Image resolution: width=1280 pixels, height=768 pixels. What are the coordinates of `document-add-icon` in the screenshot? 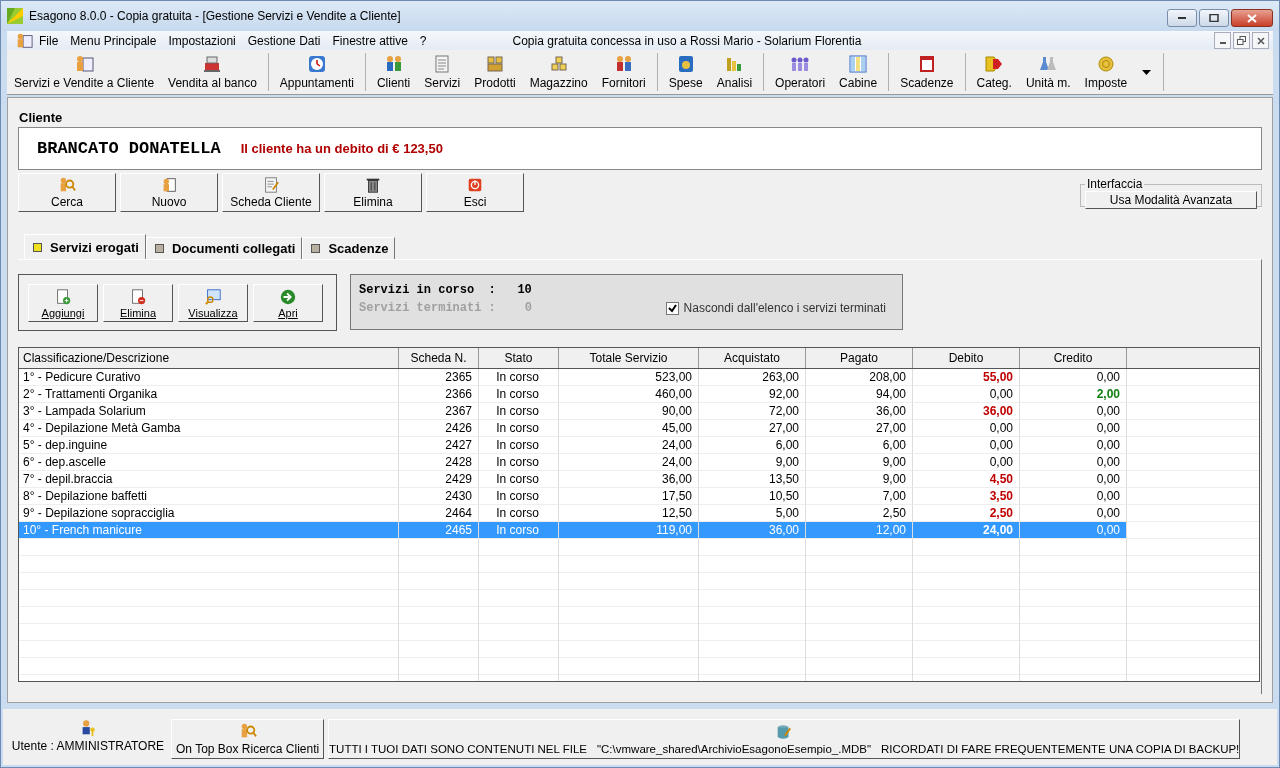 It's located at (63, 296).